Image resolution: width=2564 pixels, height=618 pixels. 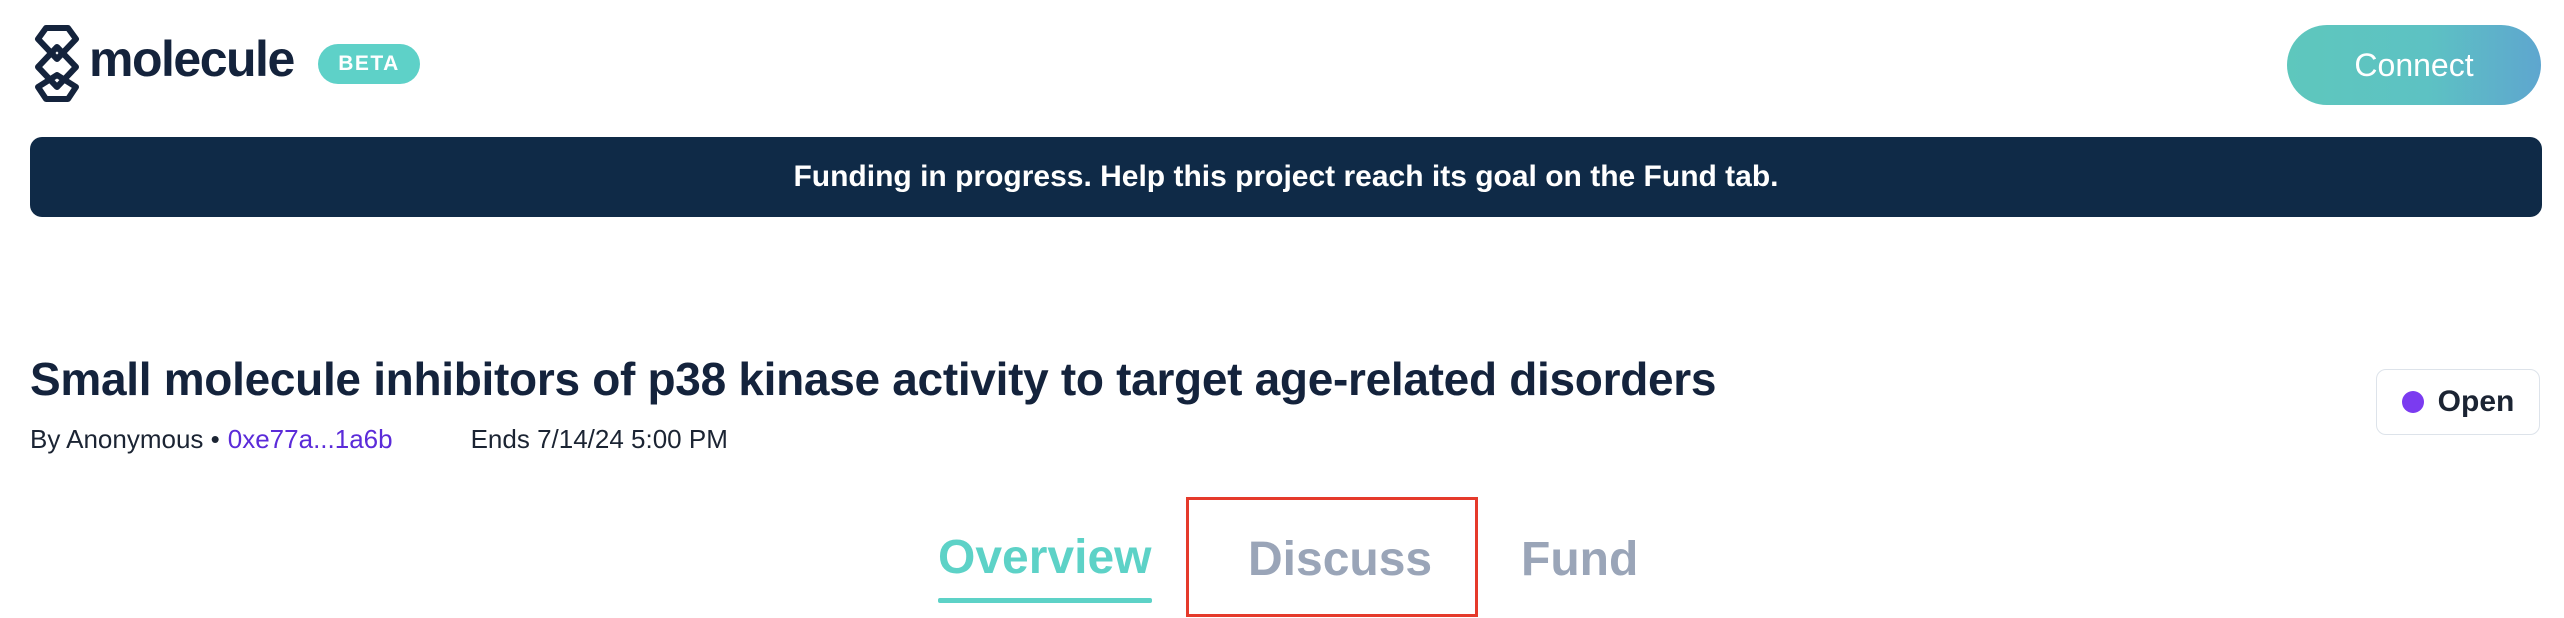 What do you see at coordinates (369, 64) in the screenshot?
I see `beta-badge: BETA` at bounding box center [369, 64].